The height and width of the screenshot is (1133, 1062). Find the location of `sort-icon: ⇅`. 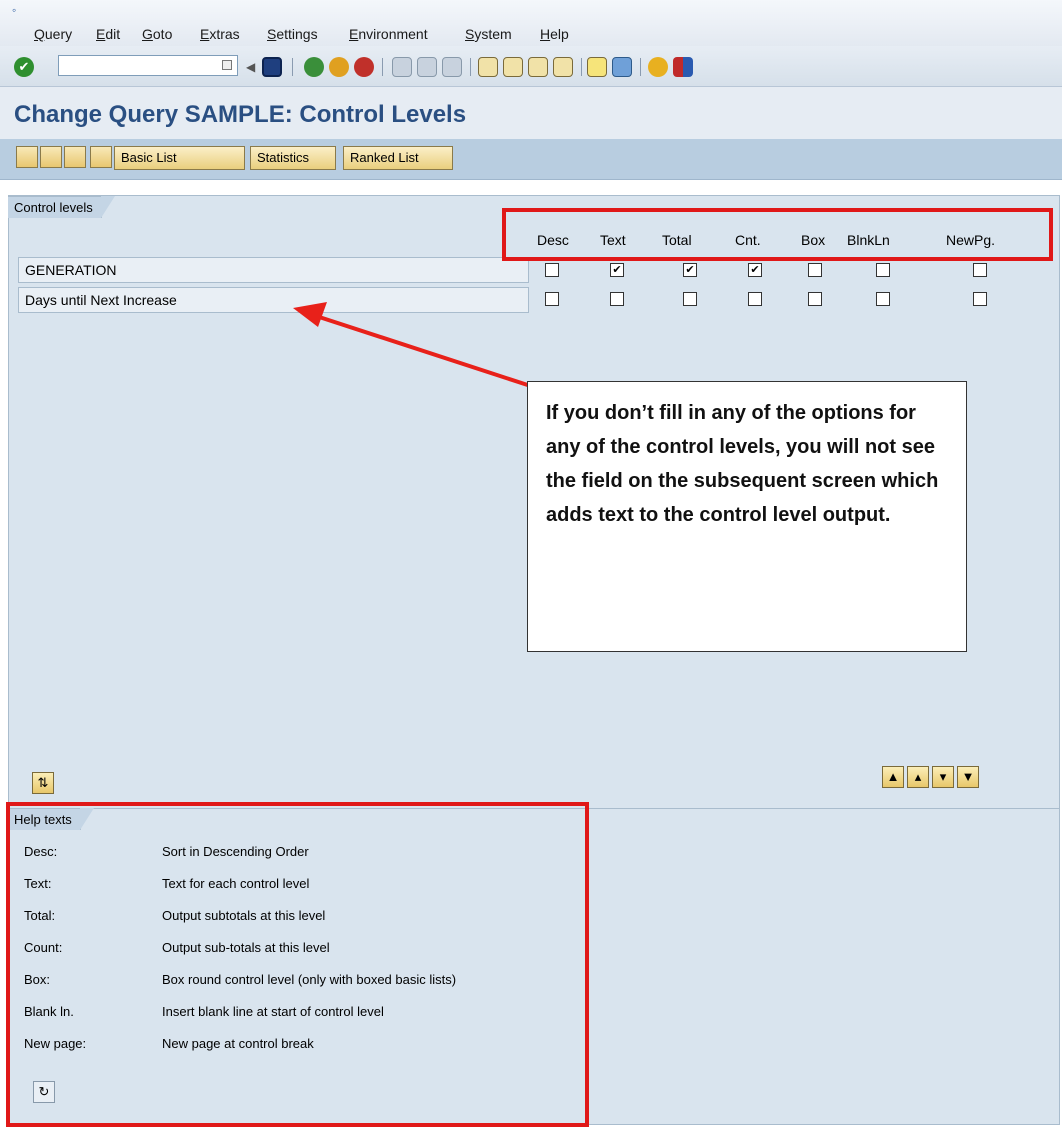

sort-icon: ⇅ is located at coordinates (43, 783).